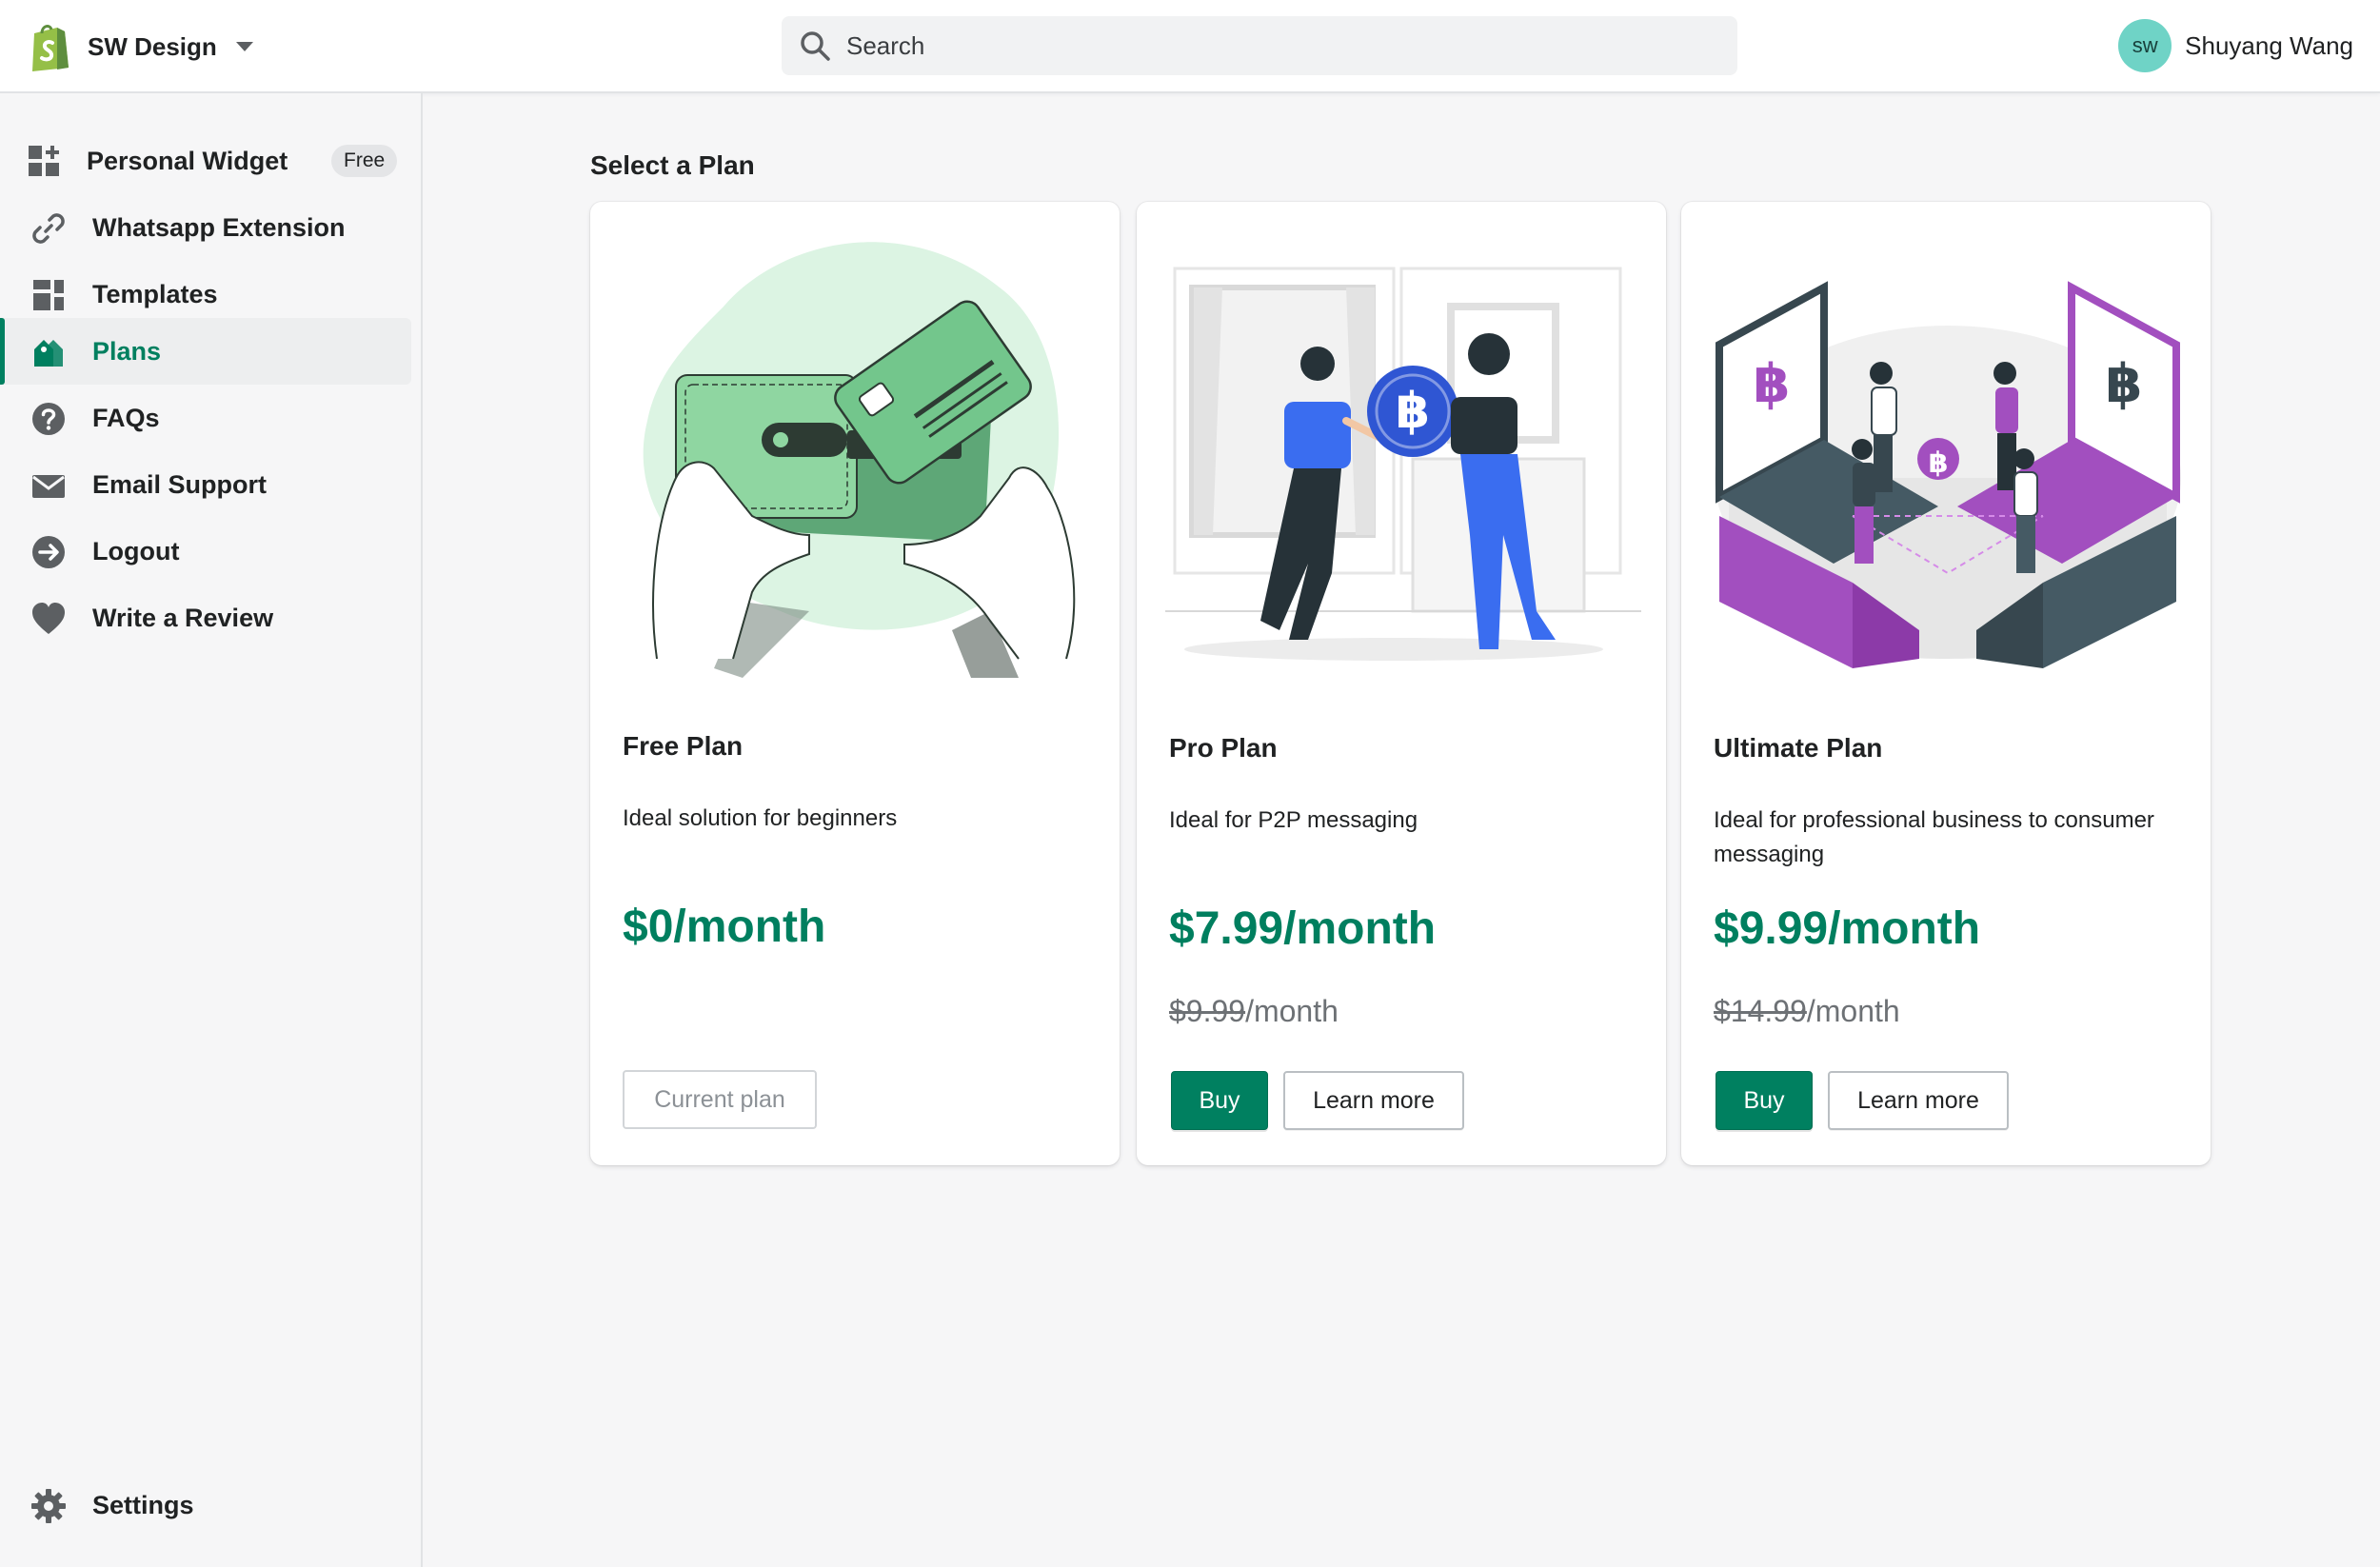  Describe the element at coordinates (205, 551) in the screenshot. I see `sidebar-item-logout: Logout` at that location.